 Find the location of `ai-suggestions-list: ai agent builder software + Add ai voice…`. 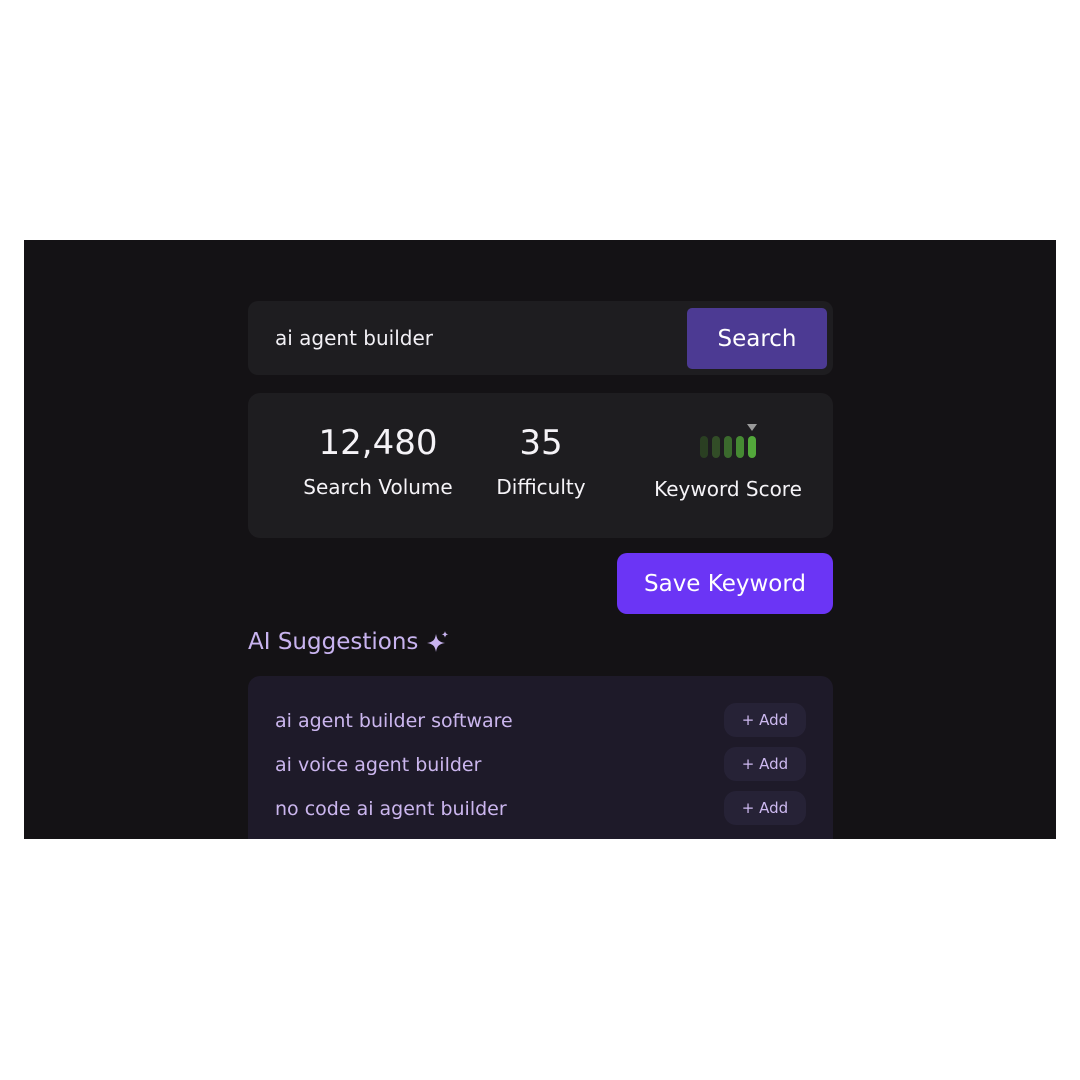

ai-suggestions-list: ai agent builder software + Add ai voice… is located at coordinates (540, 757).